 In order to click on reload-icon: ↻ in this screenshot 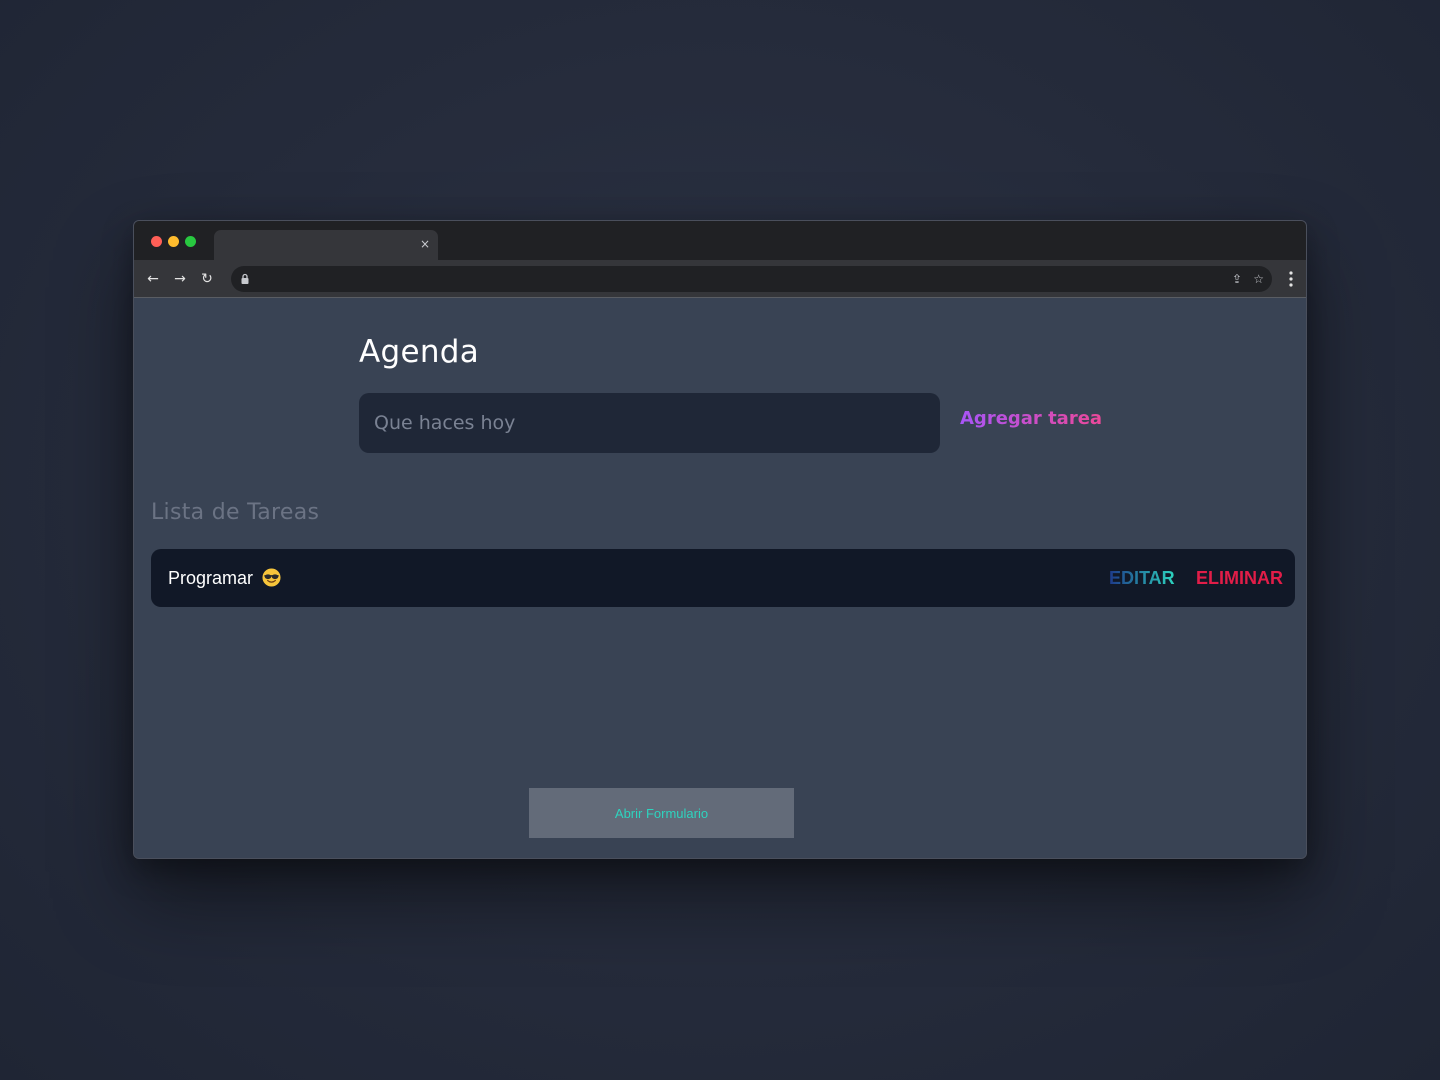, I will do `click(207, 279)`.